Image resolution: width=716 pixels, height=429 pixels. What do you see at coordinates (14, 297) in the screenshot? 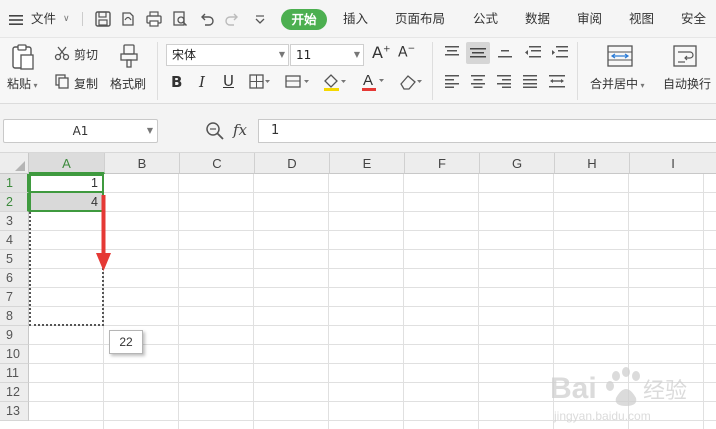
I see `row-header-7: 7` at bounding box center [14, 297].